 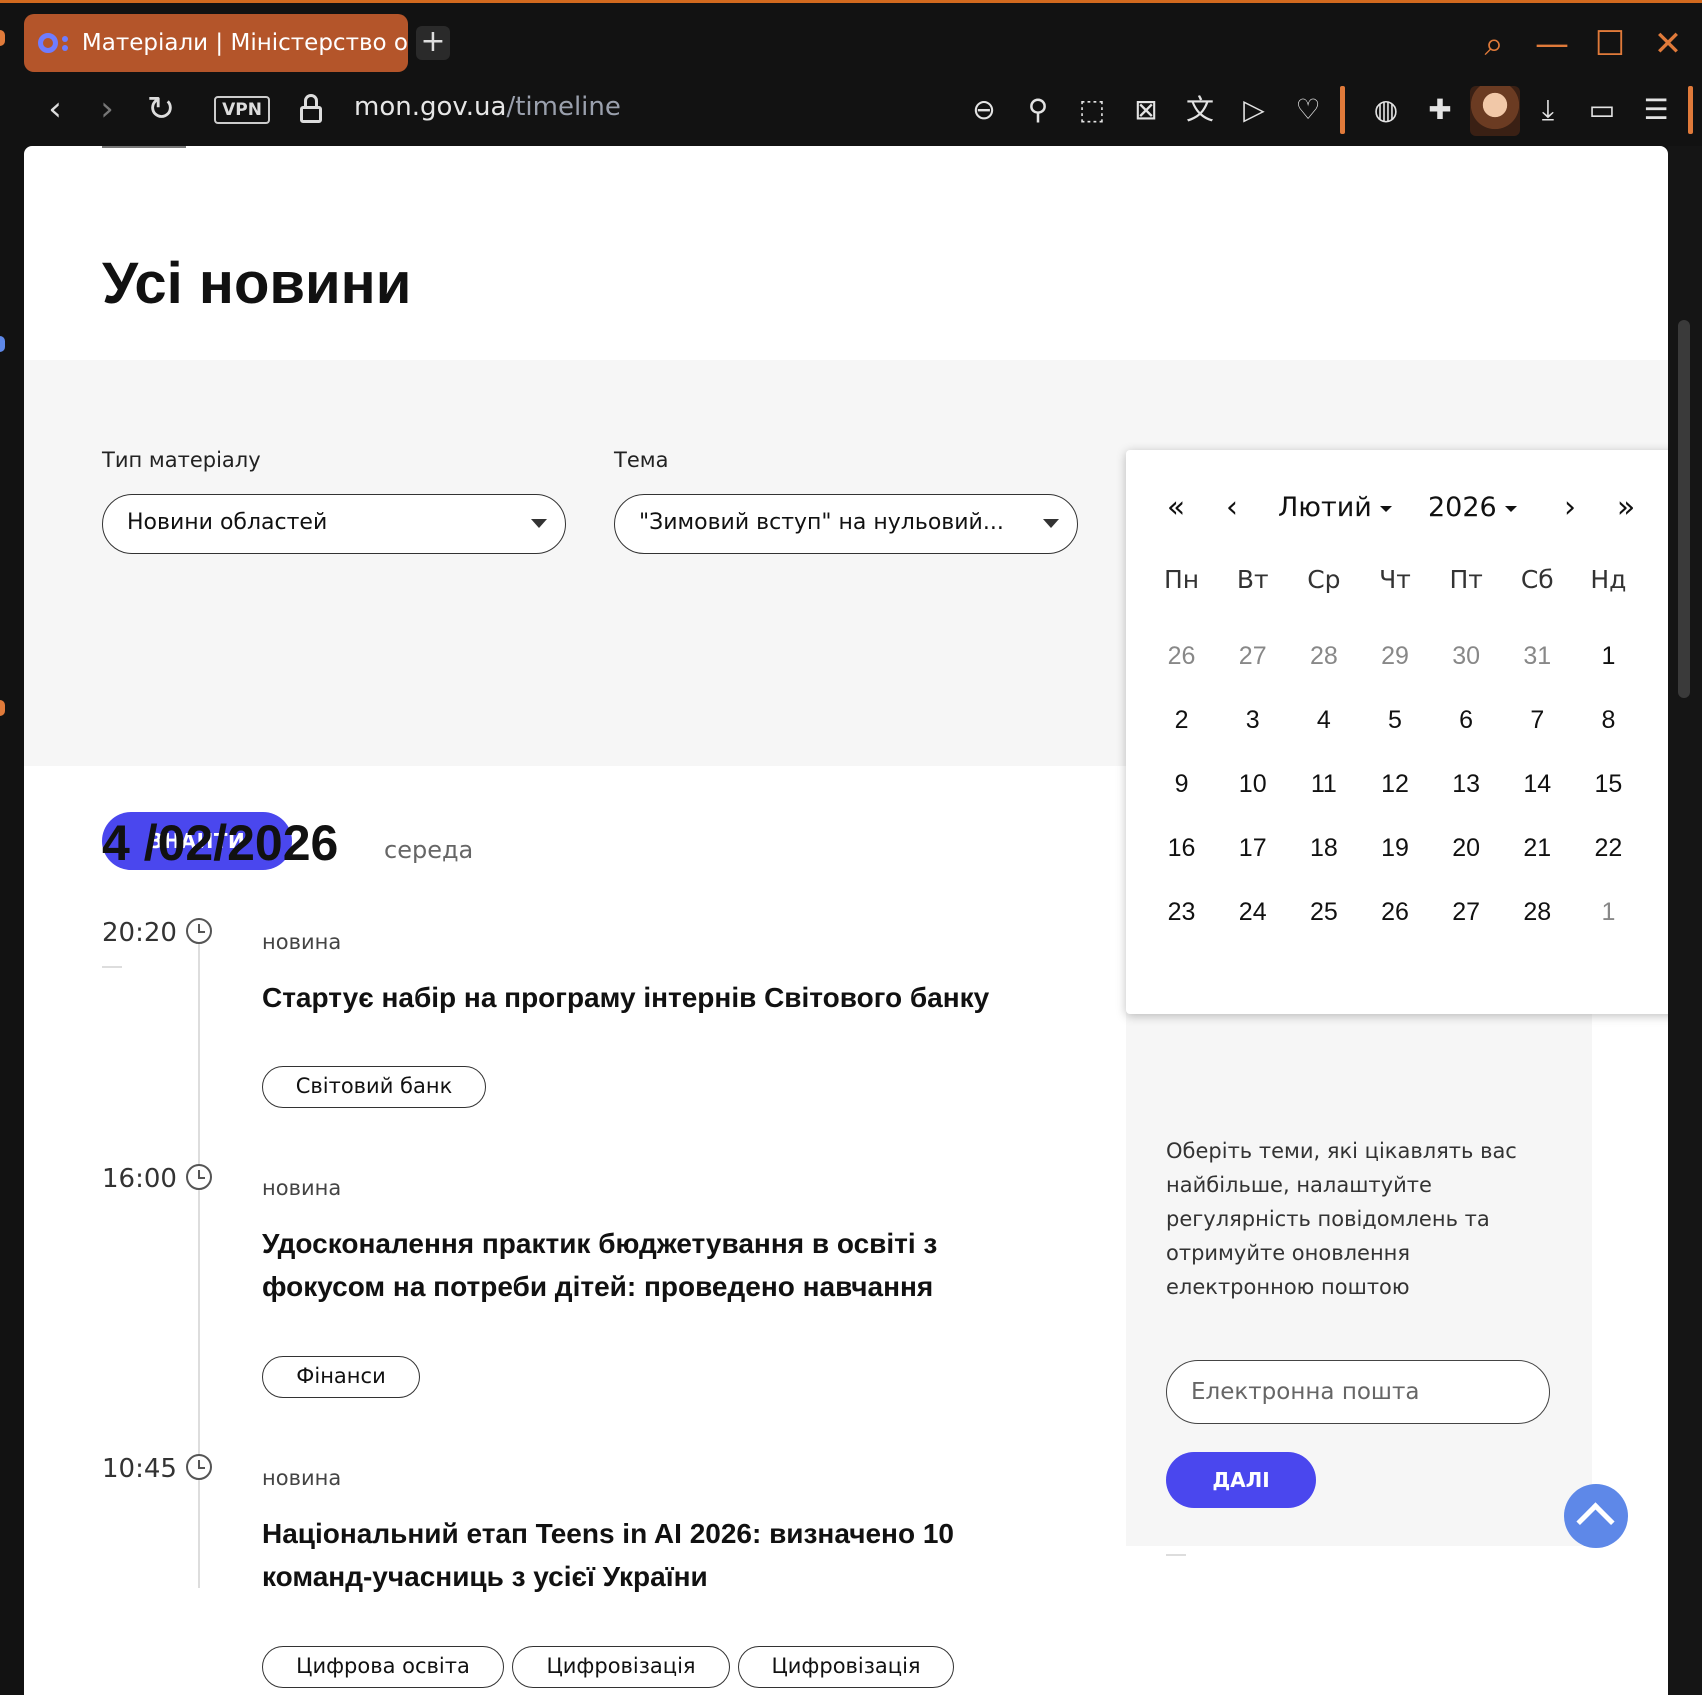 I want to click on calendar-day: 28, so click(x=1537, y=912).